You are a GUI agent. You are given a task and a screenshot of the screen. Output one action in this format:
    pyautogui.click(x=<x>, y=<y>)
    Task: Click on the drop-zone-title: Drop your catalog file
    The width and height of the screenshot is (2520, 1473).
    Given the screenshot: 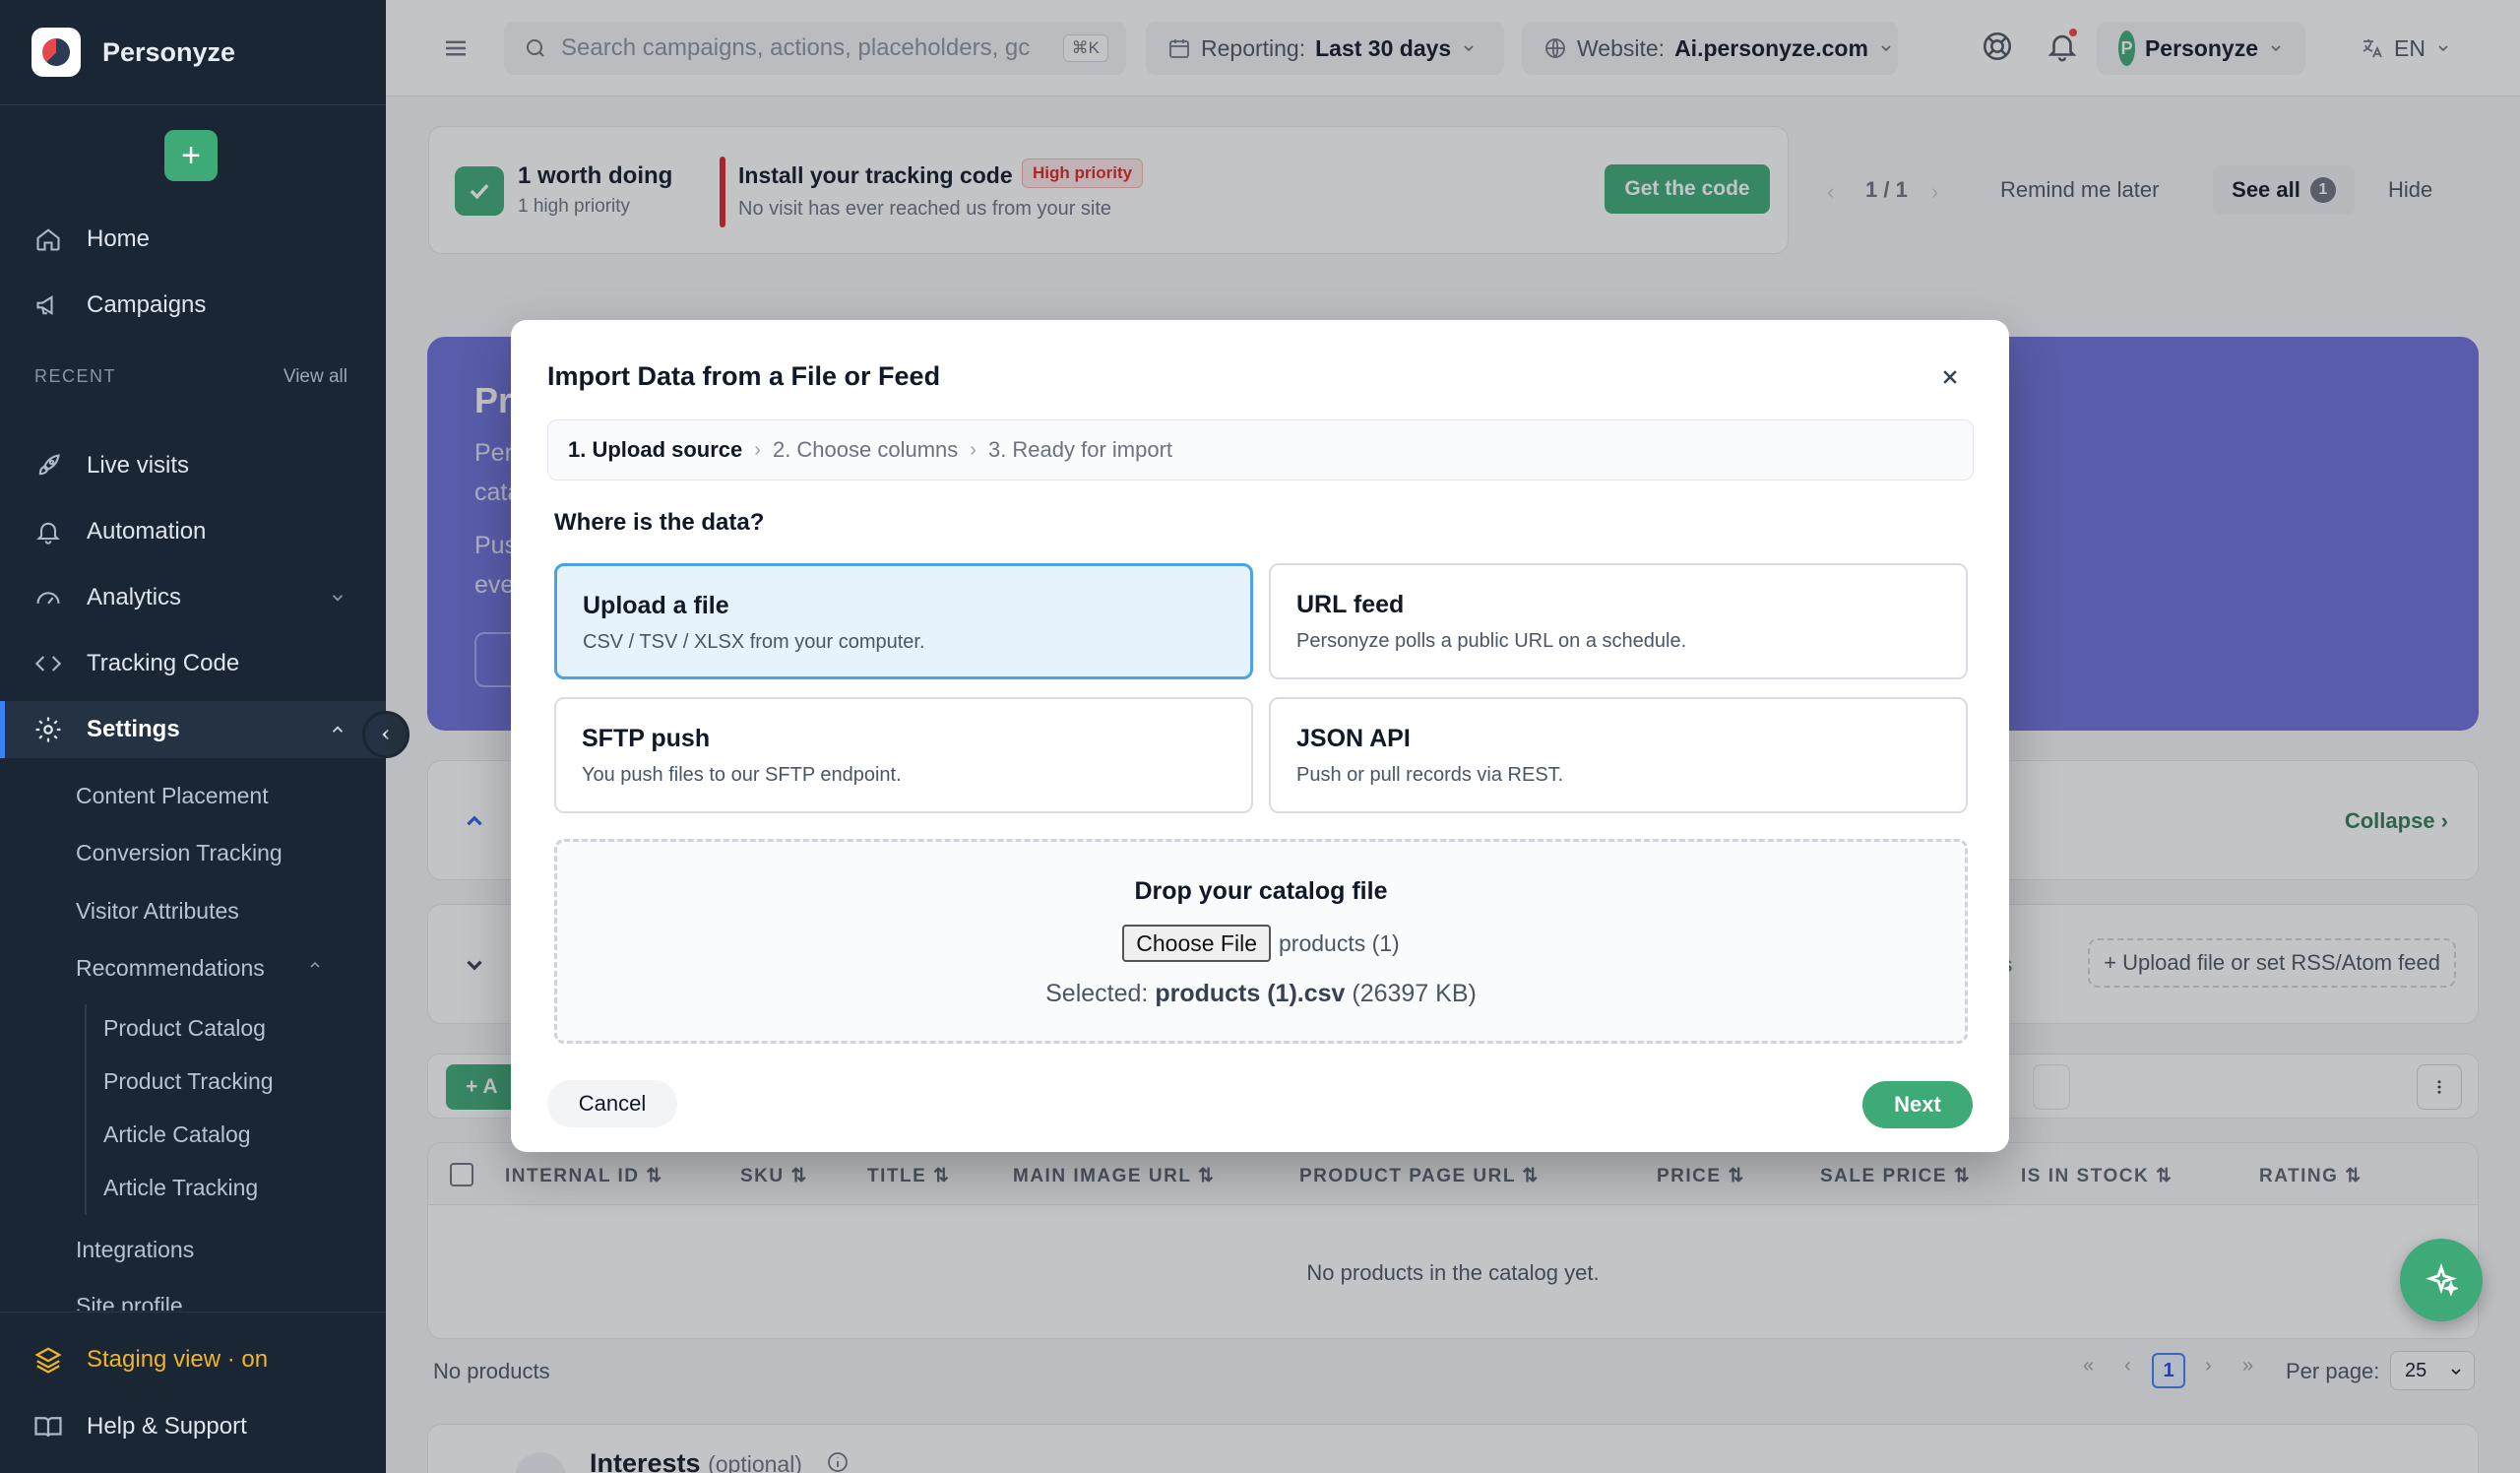 What is the action you would take?
    pyautogui.click(x=1261, y=891)
    